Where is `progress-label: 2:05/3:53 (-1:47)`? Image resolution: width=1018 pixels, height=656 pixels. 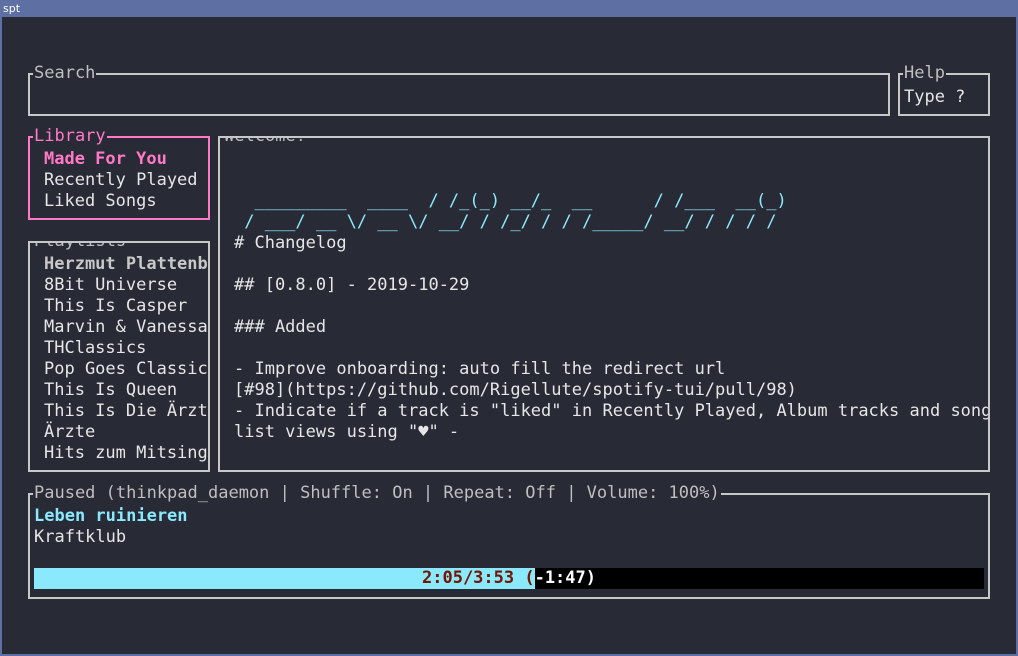
progress-label: 2:05/3:53 (-1:47) is located at coordinates (509, 578).